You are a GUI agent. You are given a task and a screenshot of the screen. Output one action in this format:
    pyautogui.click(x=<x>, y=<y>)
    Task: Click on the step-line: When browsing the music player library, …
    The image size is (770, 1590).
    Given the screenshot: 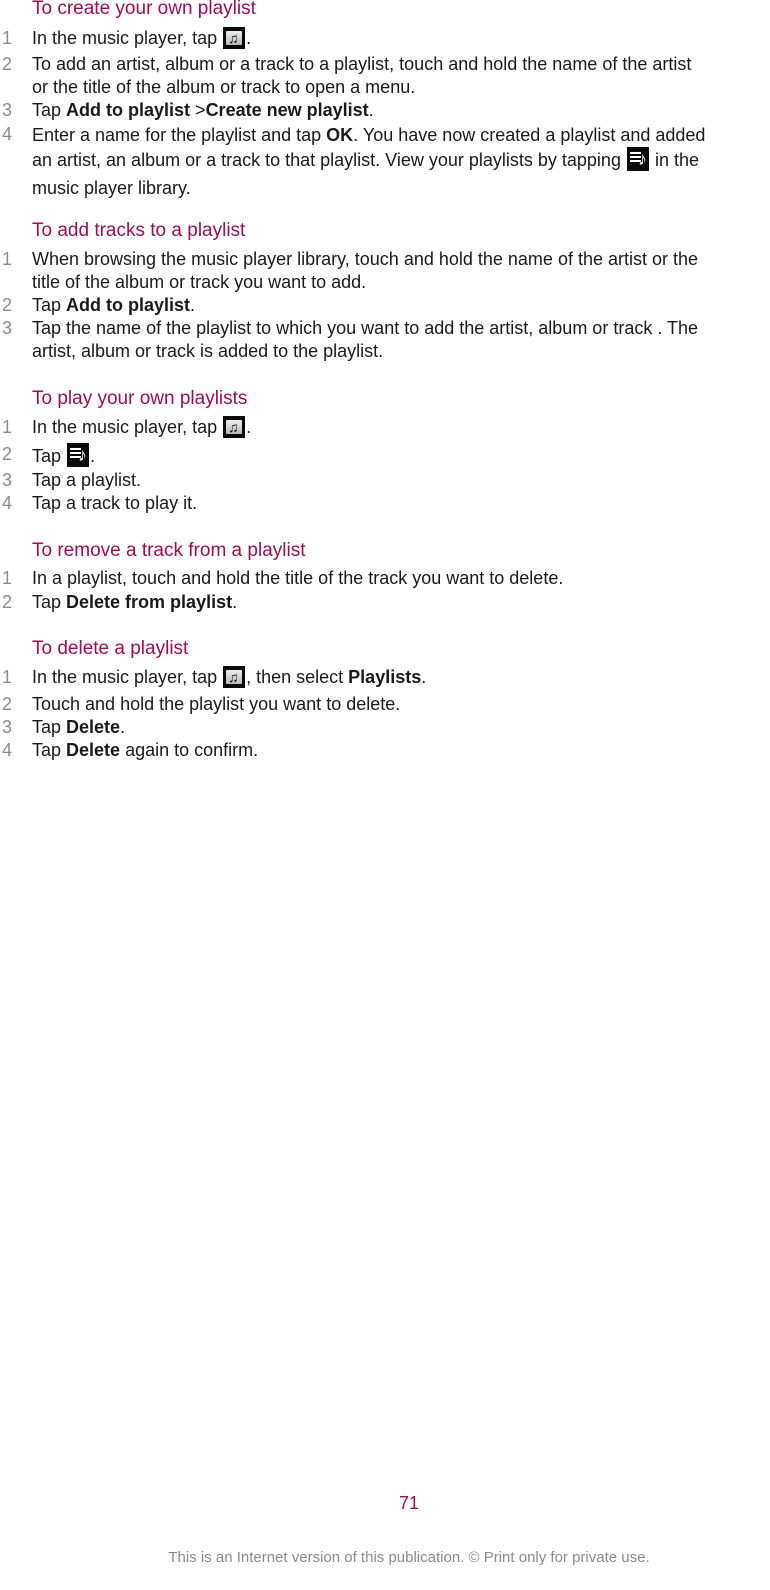 What is the action you would take?
    pyautogui.click(x=365, y=259)
    